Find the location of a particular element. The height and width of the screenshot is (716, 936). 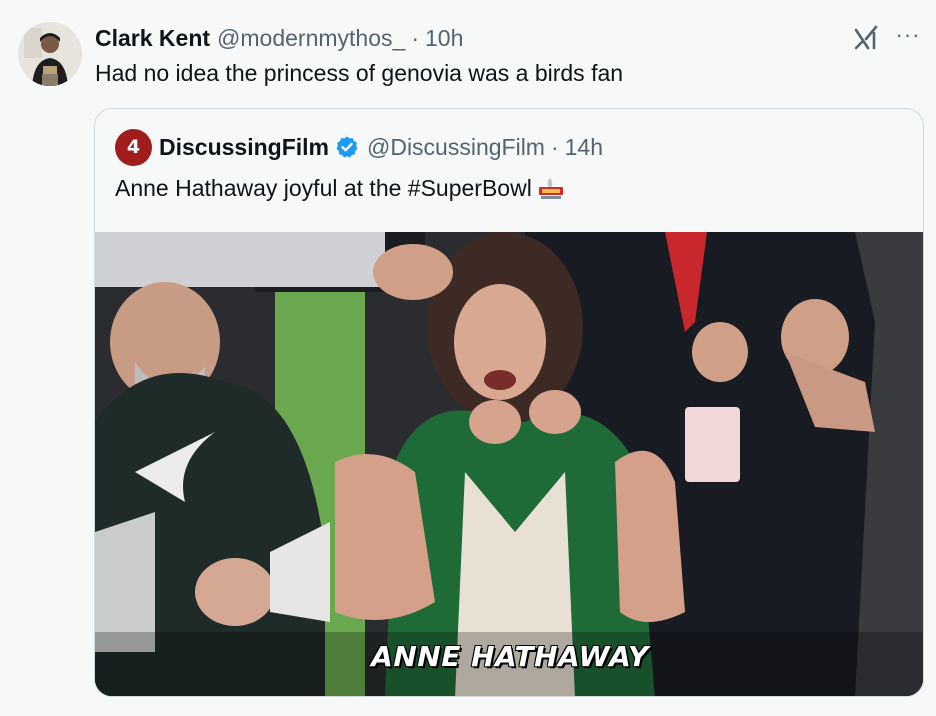

quote-author-handle: @DiscussingFilm is located at coordinates (456, 147).